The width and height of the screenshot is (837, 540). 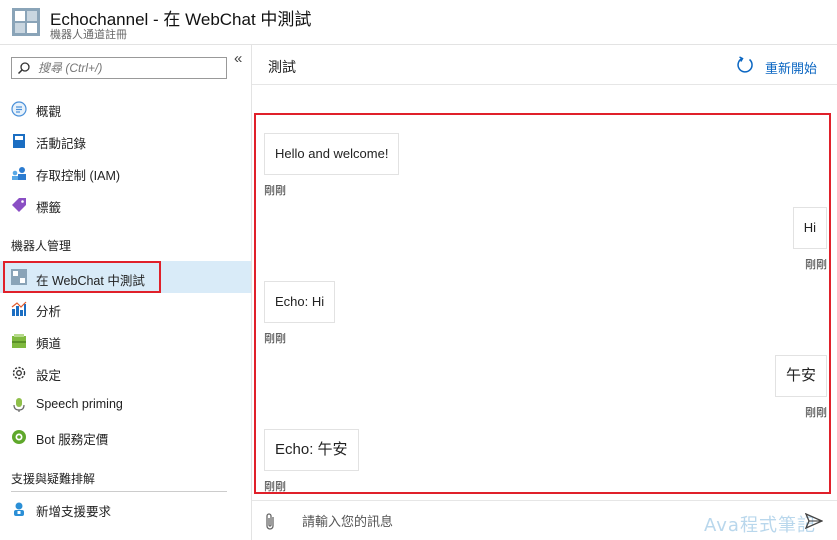 I want to click on sidebar-item-label: 分析, so click(x=49, y=312).